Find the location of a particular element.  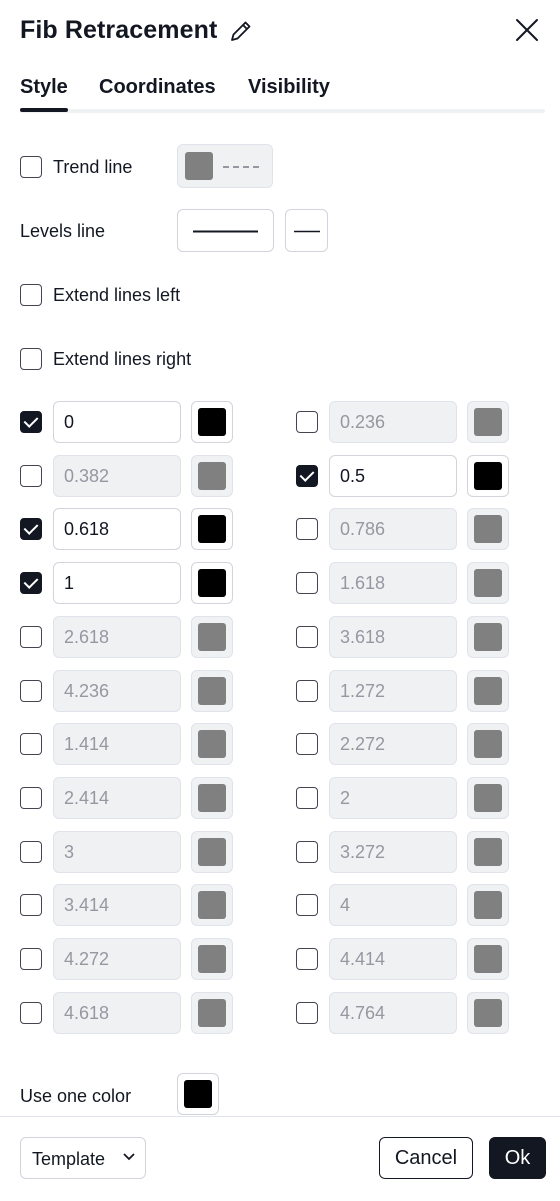

use-one-color-fill is located at coordinates (198, 1094).